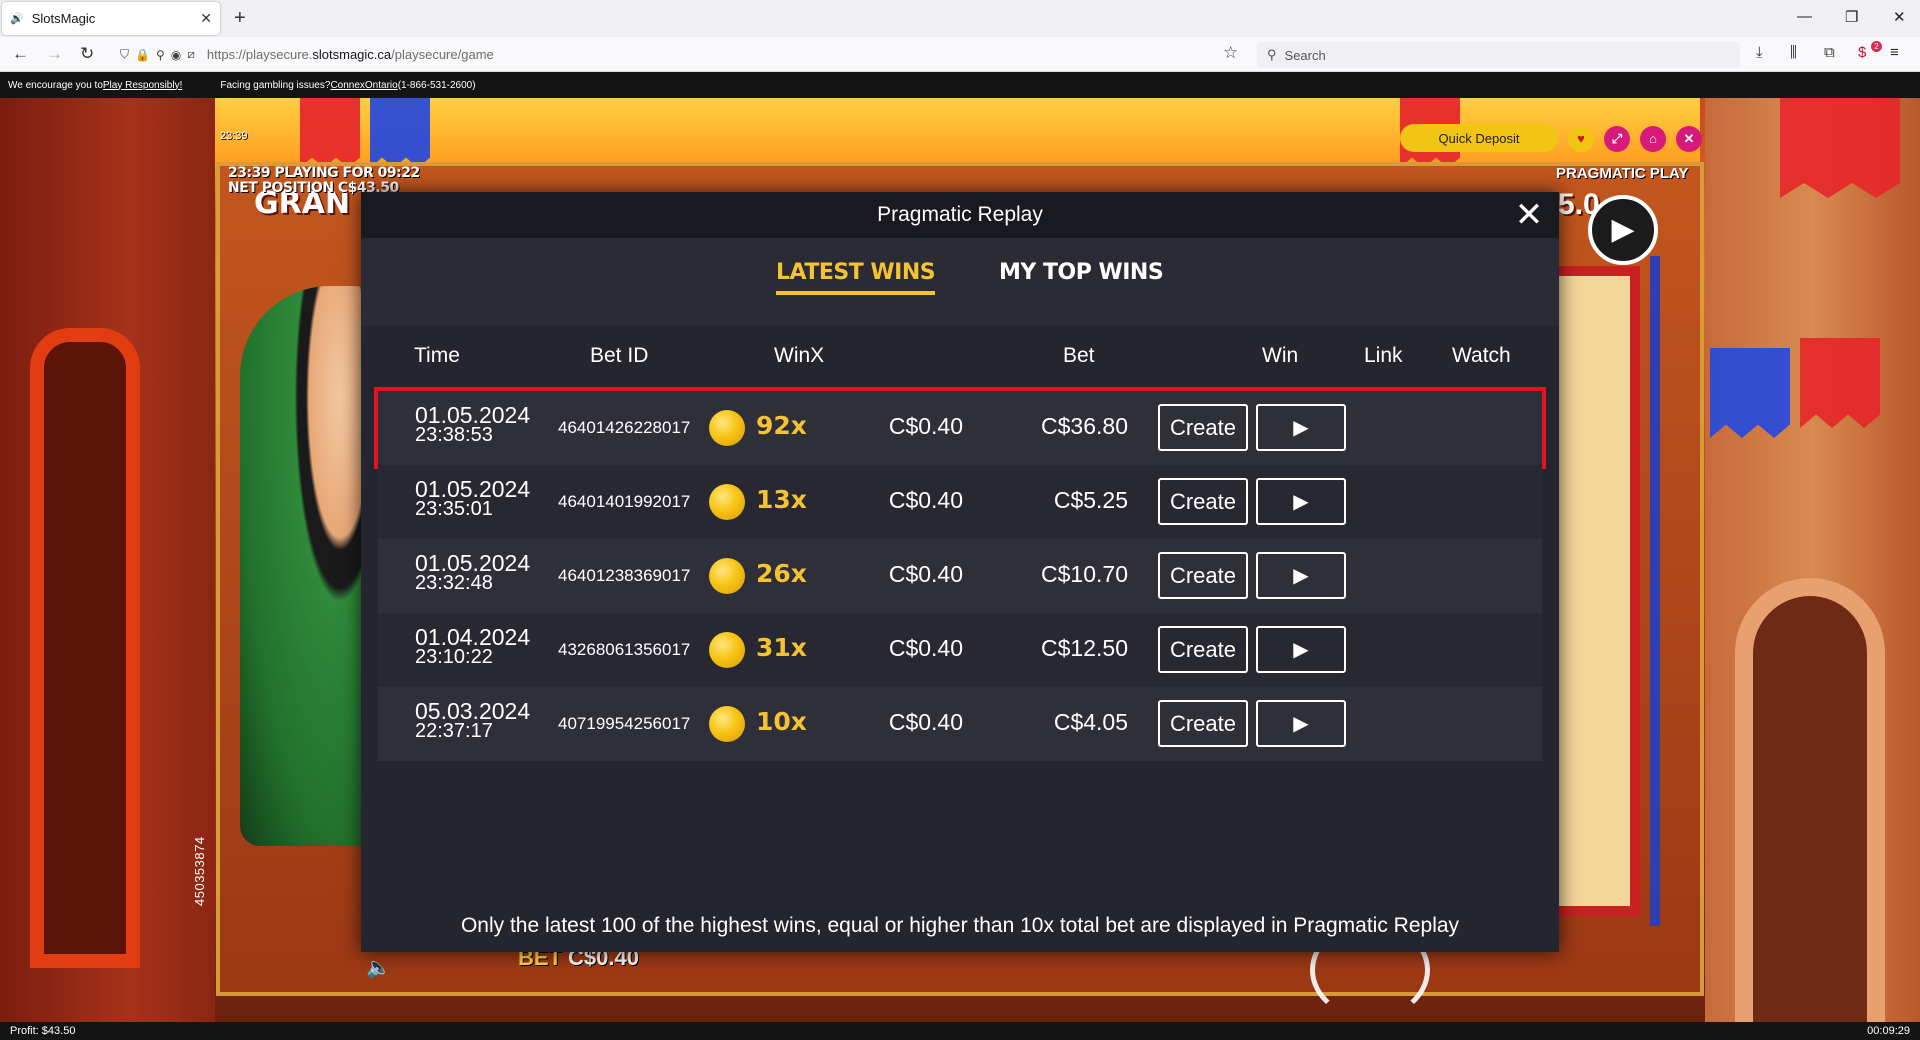 The image size is (1920, 1040). What do you see at coordinates (17, 18) in the screenshot?
I see `speaker-icon: 🔊` at bounding box center [17, 18].